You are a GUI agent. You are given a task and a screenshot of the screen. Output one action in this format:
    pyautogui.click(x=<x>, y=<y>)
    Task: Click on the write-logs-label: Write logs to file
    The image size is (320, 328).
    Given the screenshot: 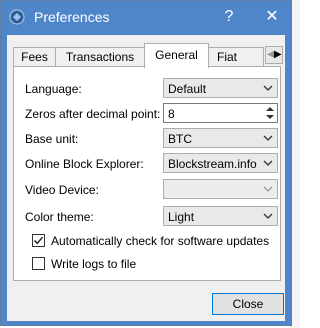 What is the action you would take?
    pyautogui.click(x=93, y=264)
    